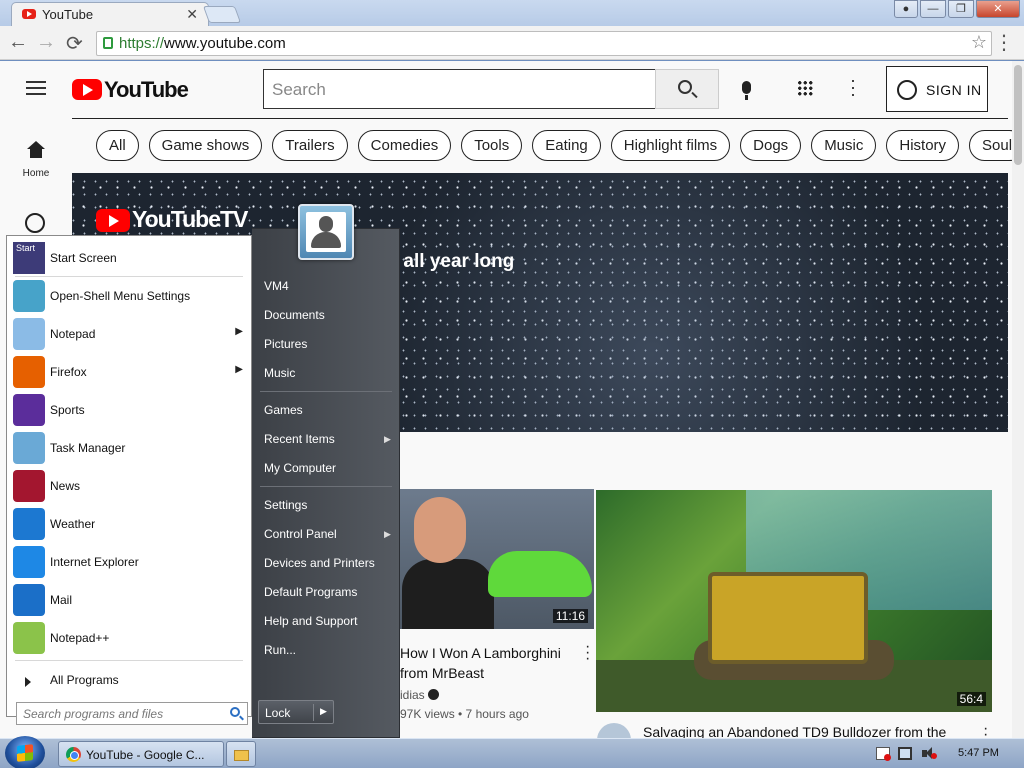 The image size is (1024, 768). Describe the element at coordinates (979, 42) in the screenshot. I see `bookmark-star-icon: ☆` at that location.